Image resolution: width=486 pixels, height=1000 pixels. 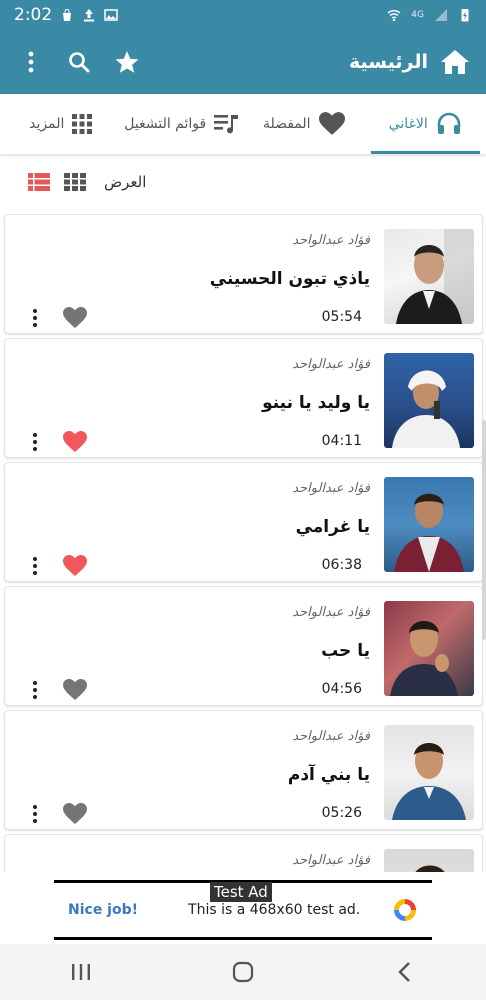 I want to click on test-ad-badge: Test Ad, so click(x=241, y=892).